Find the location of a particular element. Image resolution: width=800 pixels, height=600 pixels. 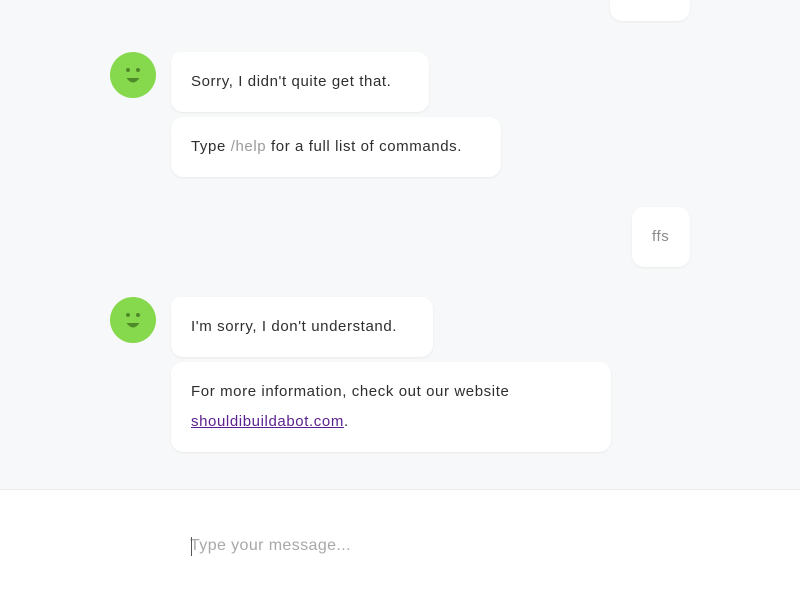

bot-message-bubble: Sorry, I didn't quite get that. is located at coordinates (300, 82).